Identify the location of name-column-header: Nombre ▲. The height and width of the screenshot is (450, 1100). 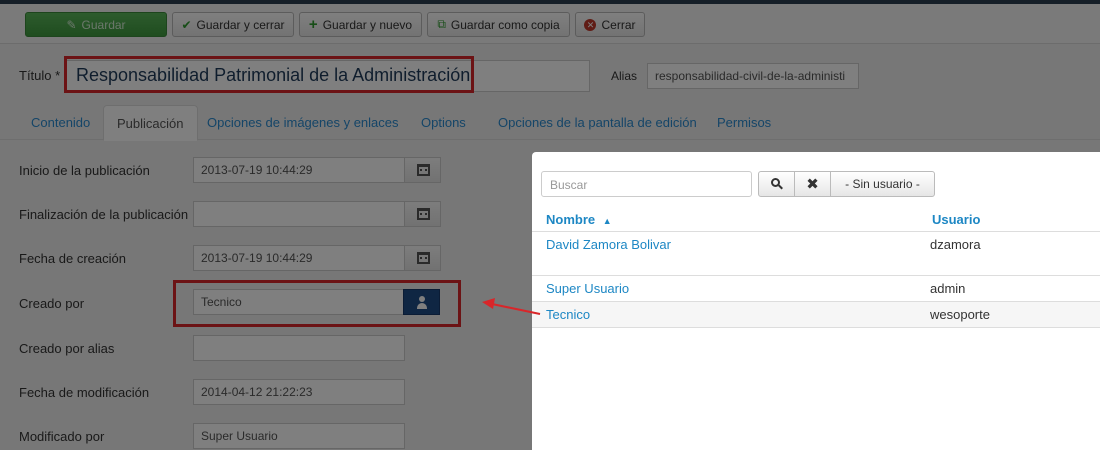
(579, 219).